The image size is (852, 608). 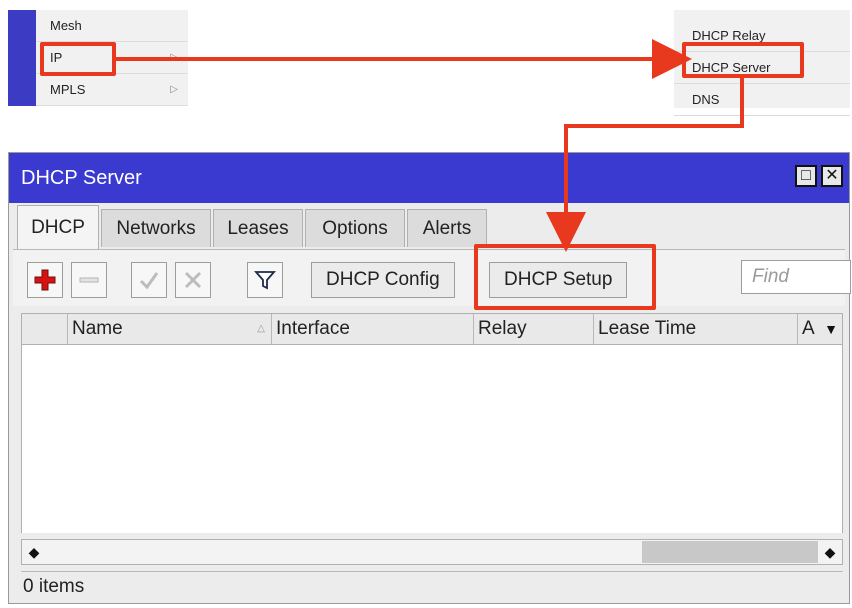 What do you see at coordinates (729, 35) in the screenshot?
I see `menu-item-label: DHCP Relay` at bounding box center [729, 35].